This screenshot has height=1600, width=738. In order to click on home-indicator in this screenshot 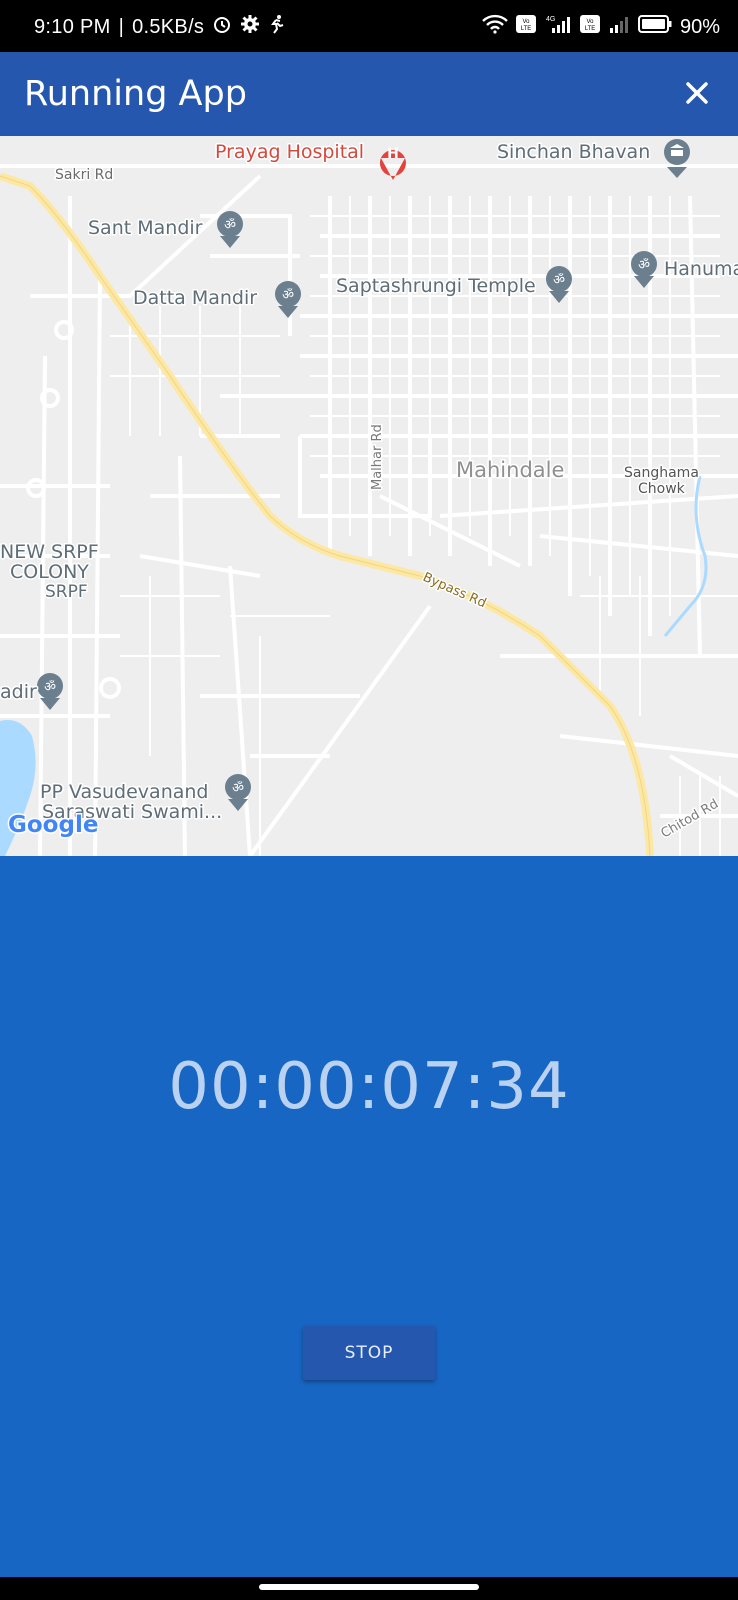, I will do `click(369, 1587)`.